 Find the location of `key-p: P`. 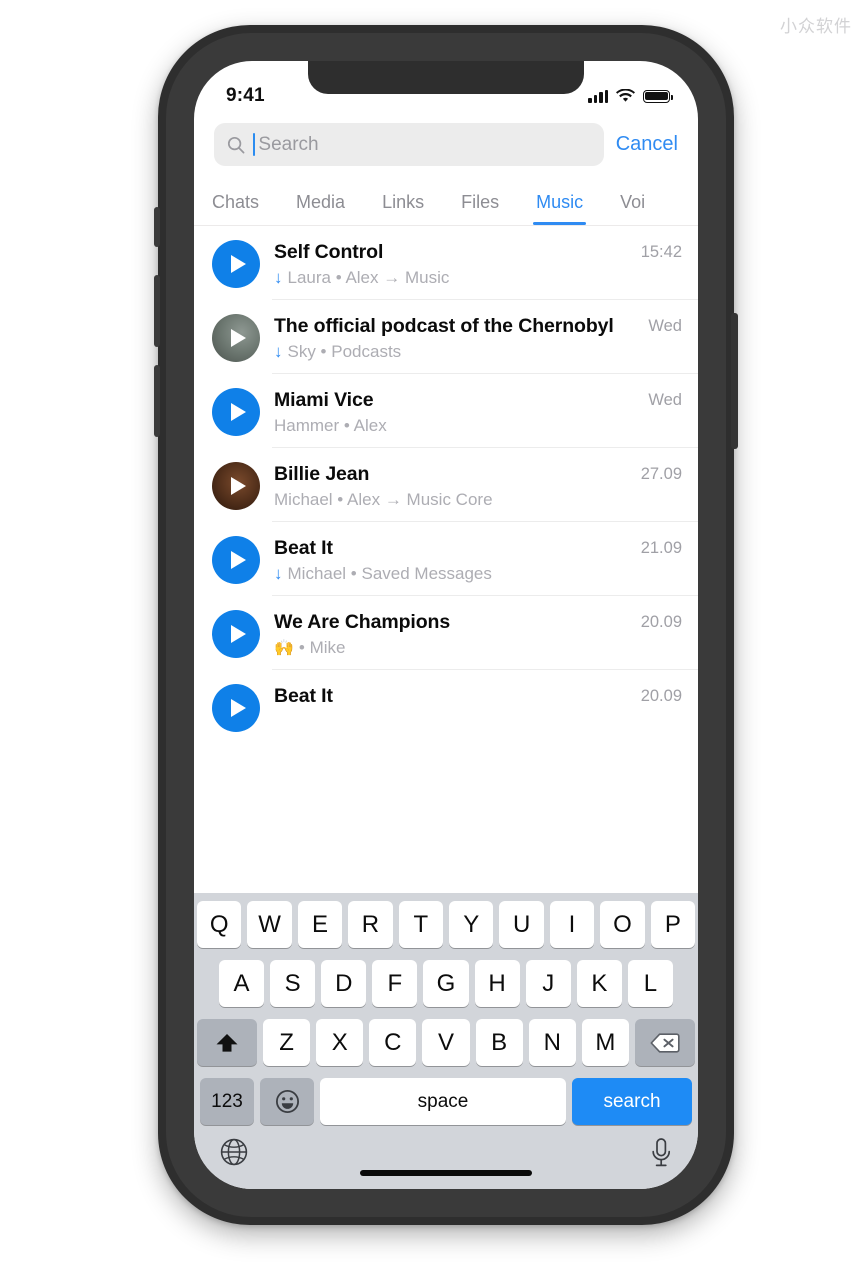

key-p: P is located at coordinates (673, 924).